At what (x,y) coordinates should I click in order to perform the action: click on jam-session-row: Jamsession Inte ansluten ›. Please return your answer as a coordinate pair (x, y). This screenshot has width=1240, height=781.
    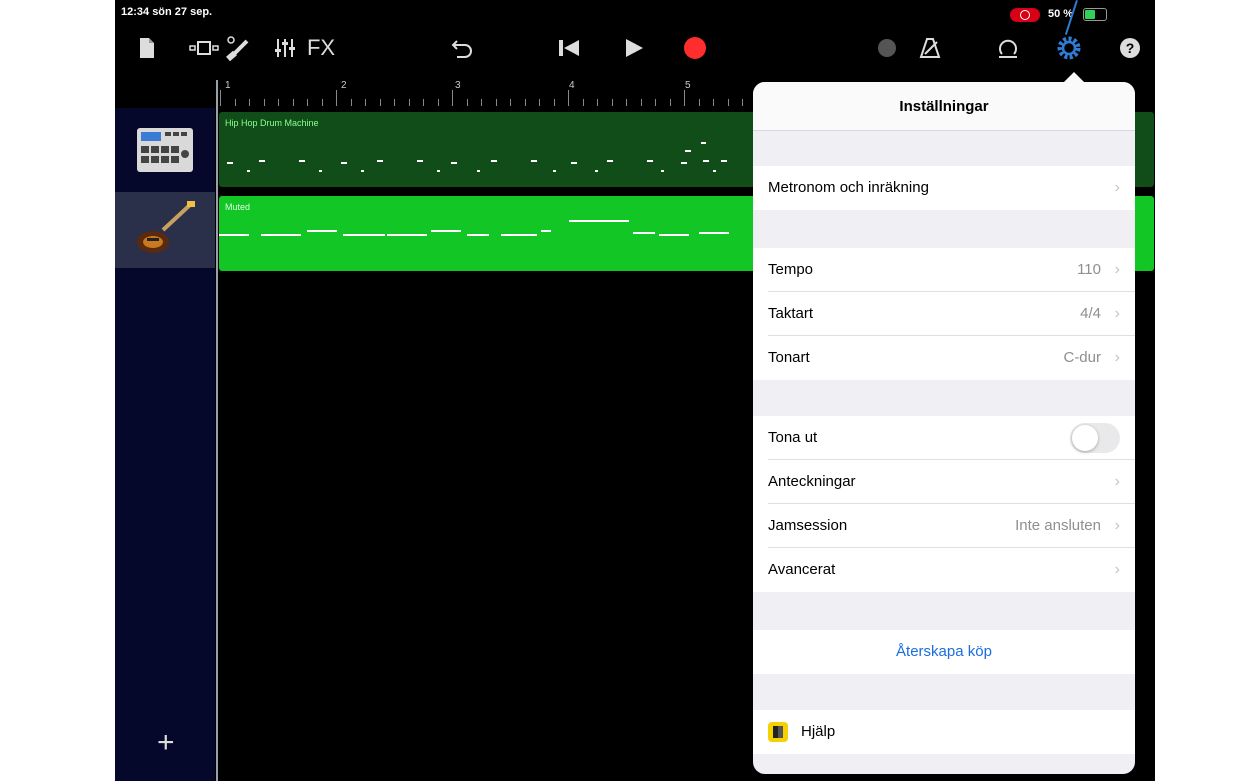
    Looking at the image, I should click on (944, 526).